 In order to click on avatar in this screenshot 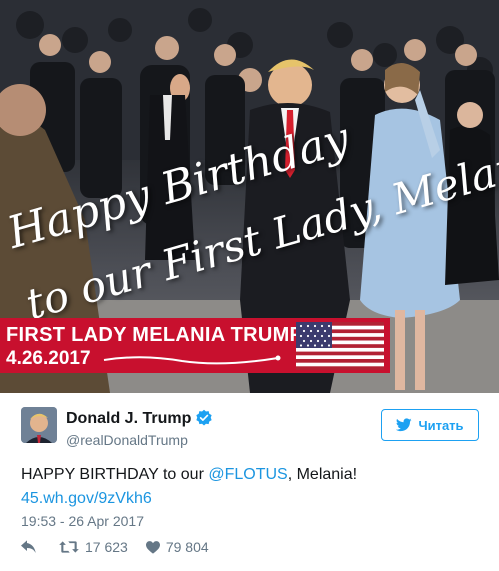, I will do `click(39, 425)`.